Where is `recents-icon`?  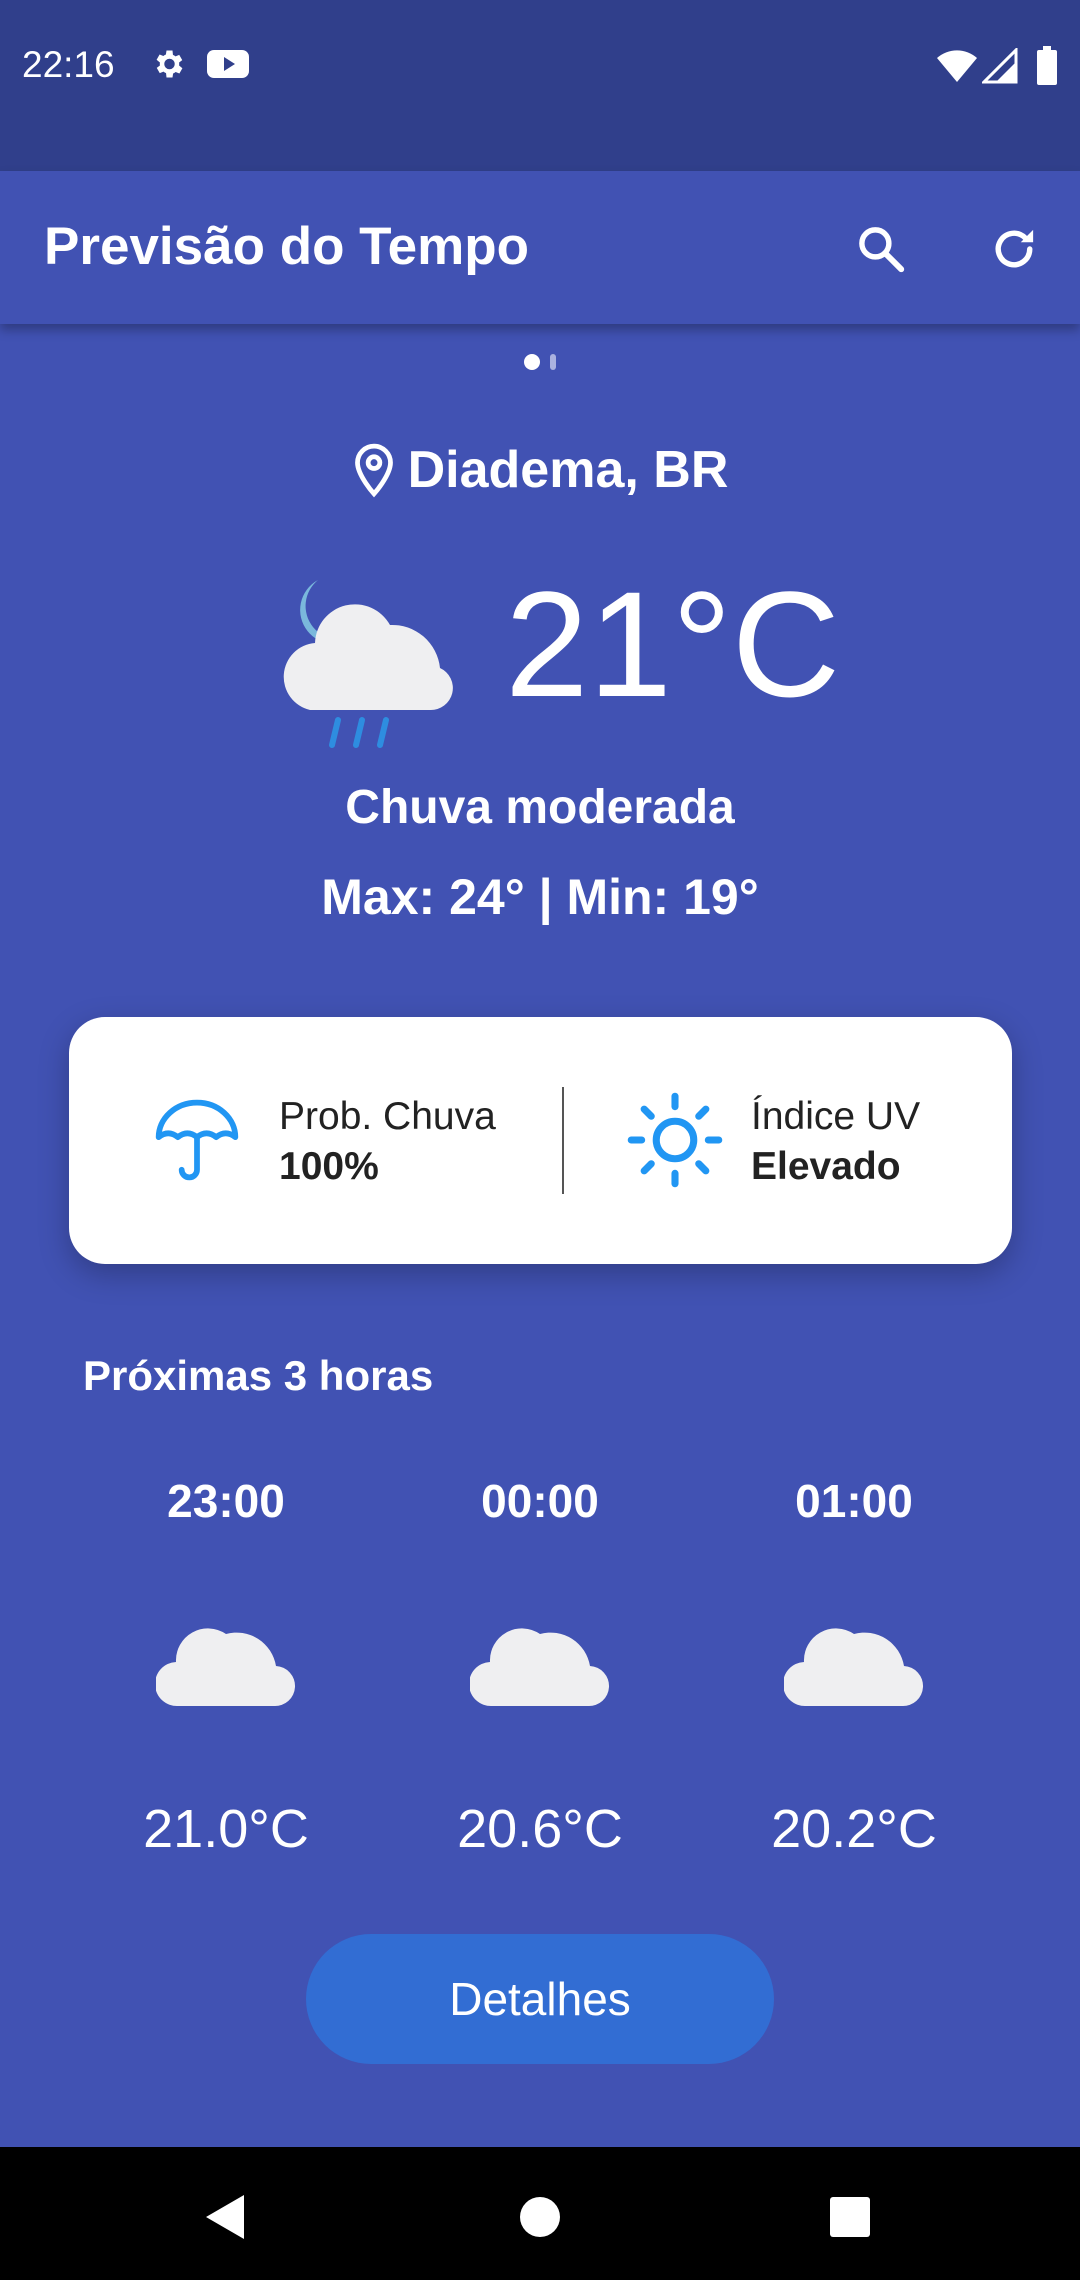
recents-icon is located at coordinates (850, 2217).